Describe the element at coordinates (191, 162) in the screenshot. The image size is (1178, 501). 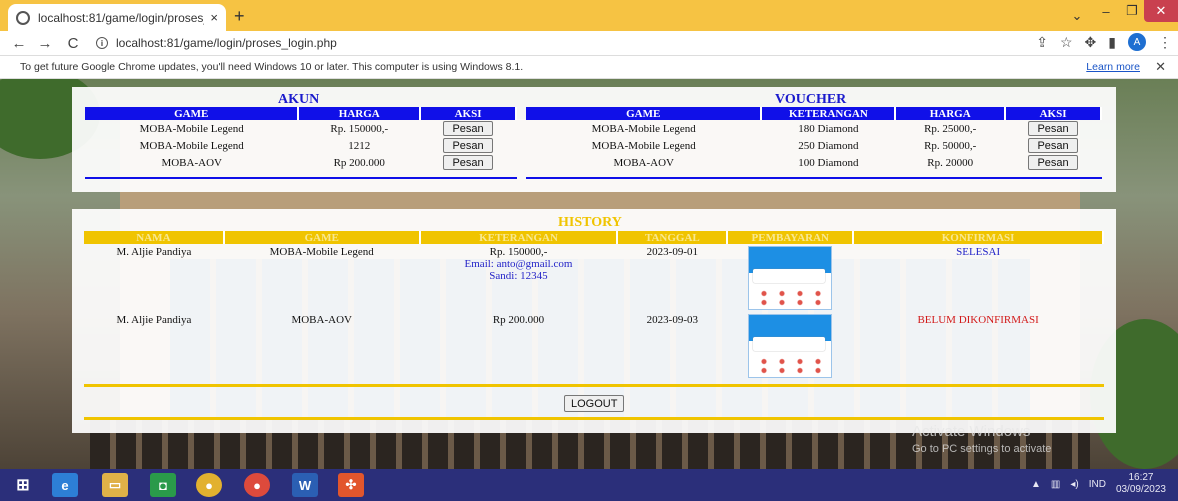
I see `akun-game: MOBA-AOV` at that location.